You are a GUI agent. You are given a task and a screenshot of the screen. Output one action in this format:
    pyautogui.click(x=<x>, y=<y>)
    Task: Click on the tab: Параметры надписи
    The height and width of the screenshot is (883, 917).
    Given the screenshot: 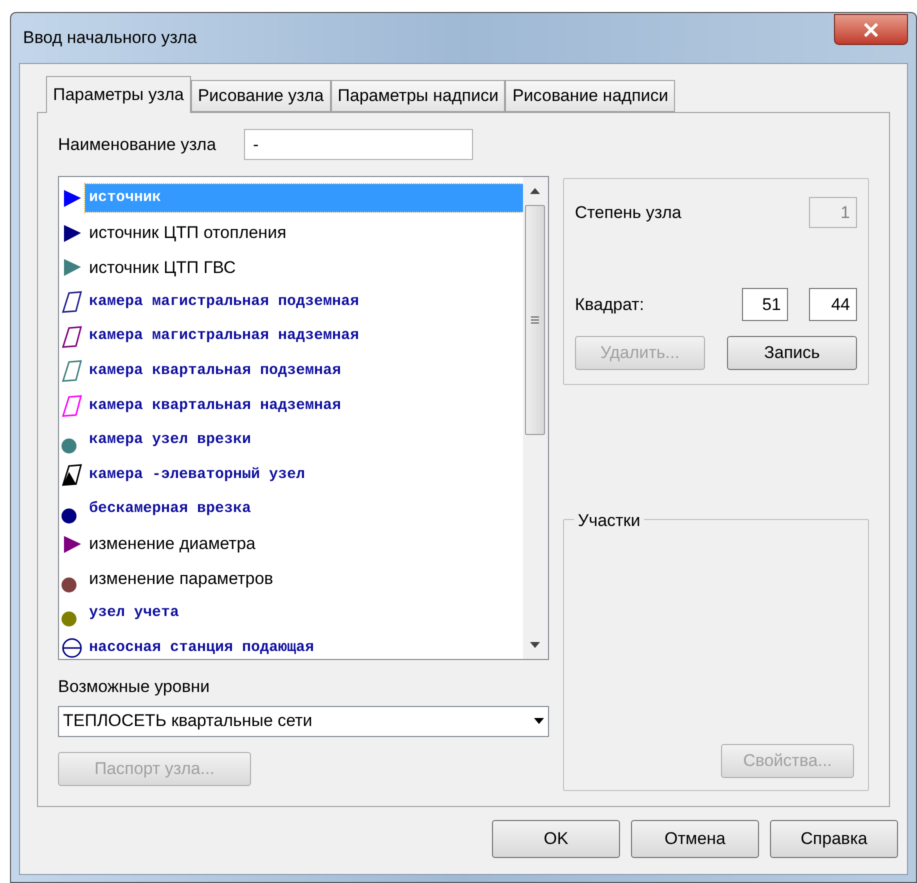 What is the action you would take?
    pyautogui.click(x=418, y=96)
    